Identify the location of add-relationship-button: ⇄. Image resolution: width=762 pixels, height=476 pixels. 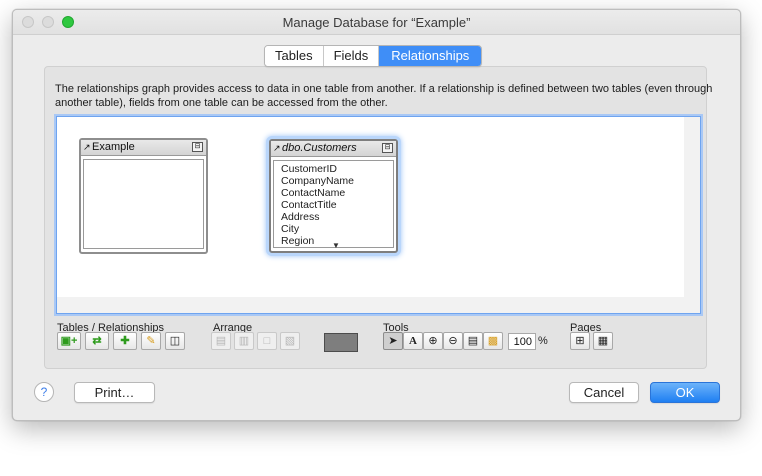
(97, 341).